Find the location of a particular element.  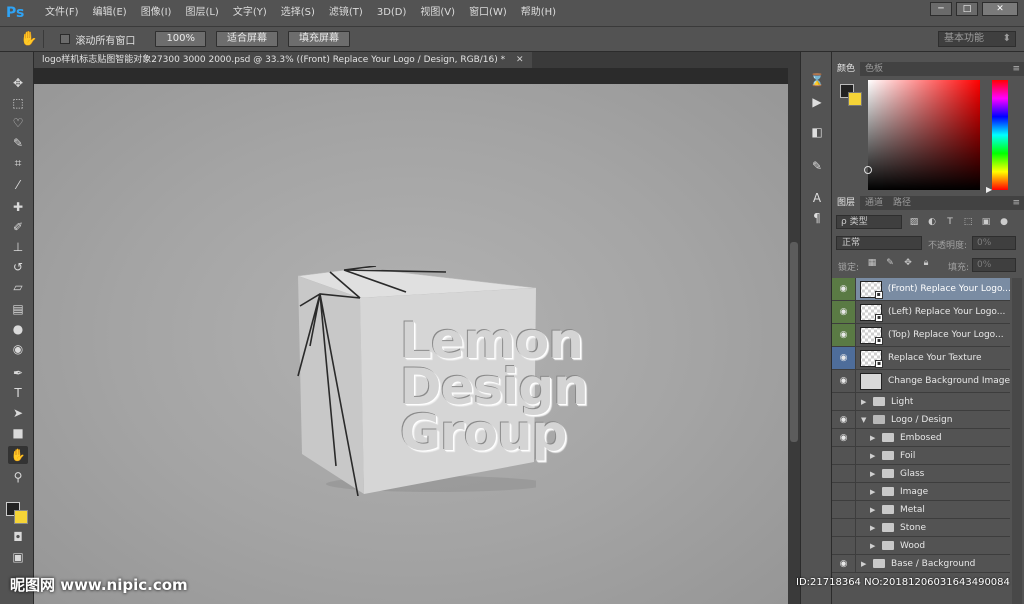

color-picker-cursor is located at coordinates (868, 170).